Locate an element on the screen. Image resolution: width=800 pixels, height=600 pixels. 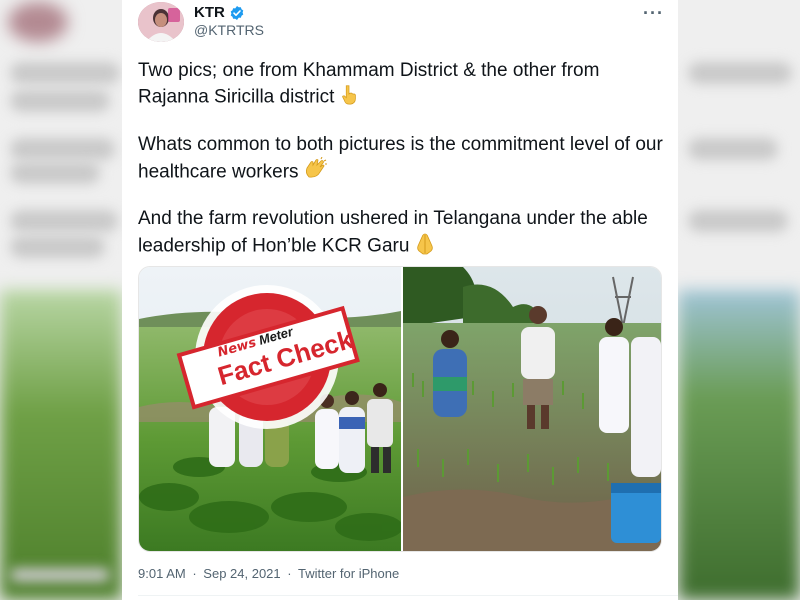
pointing-down-emoji is located at coordinates (349, 97).